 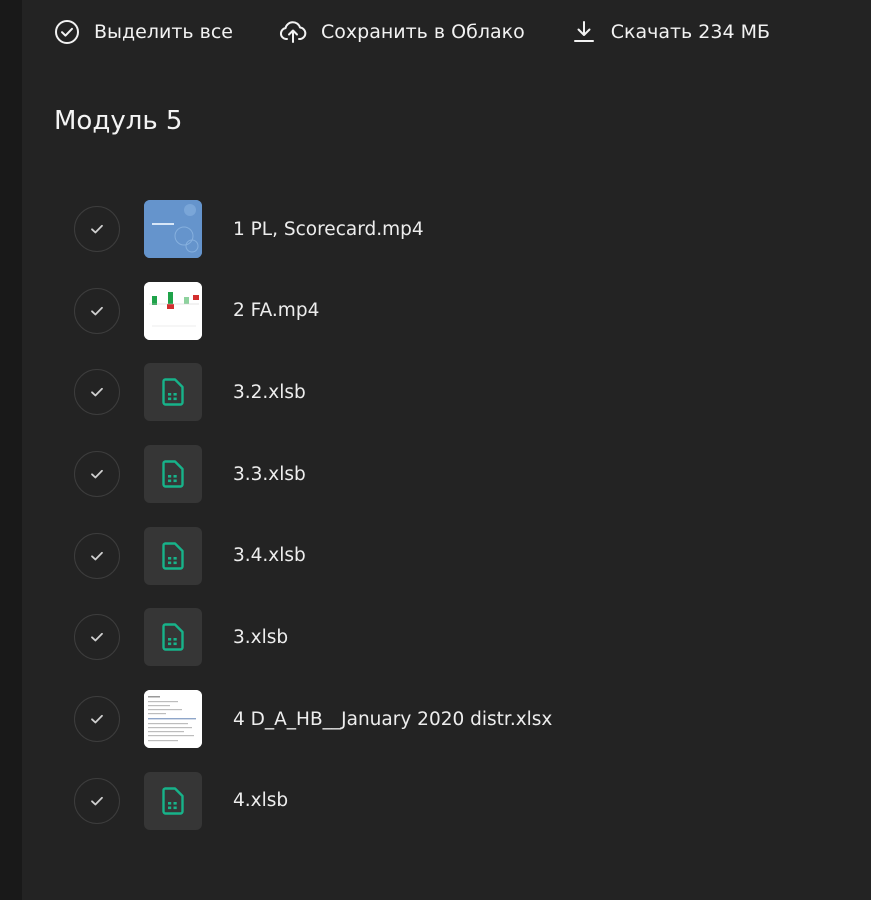 I want to click on file-item: 4 D_A_HB__January 2020 distr.xlsx, so click(x=454, y=719).